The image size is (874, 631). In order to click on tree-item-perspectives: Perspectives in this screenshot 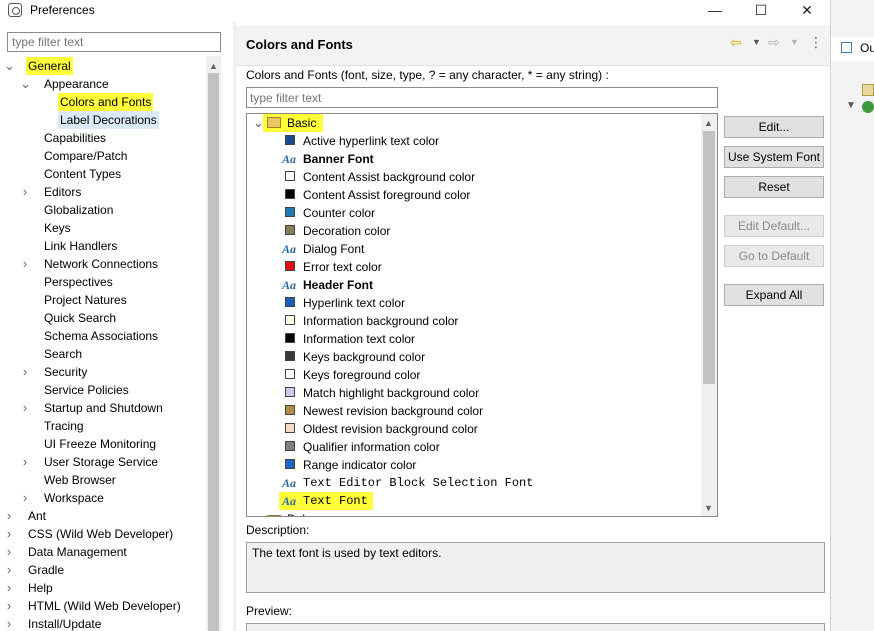, I will do `click(78, 282)`.